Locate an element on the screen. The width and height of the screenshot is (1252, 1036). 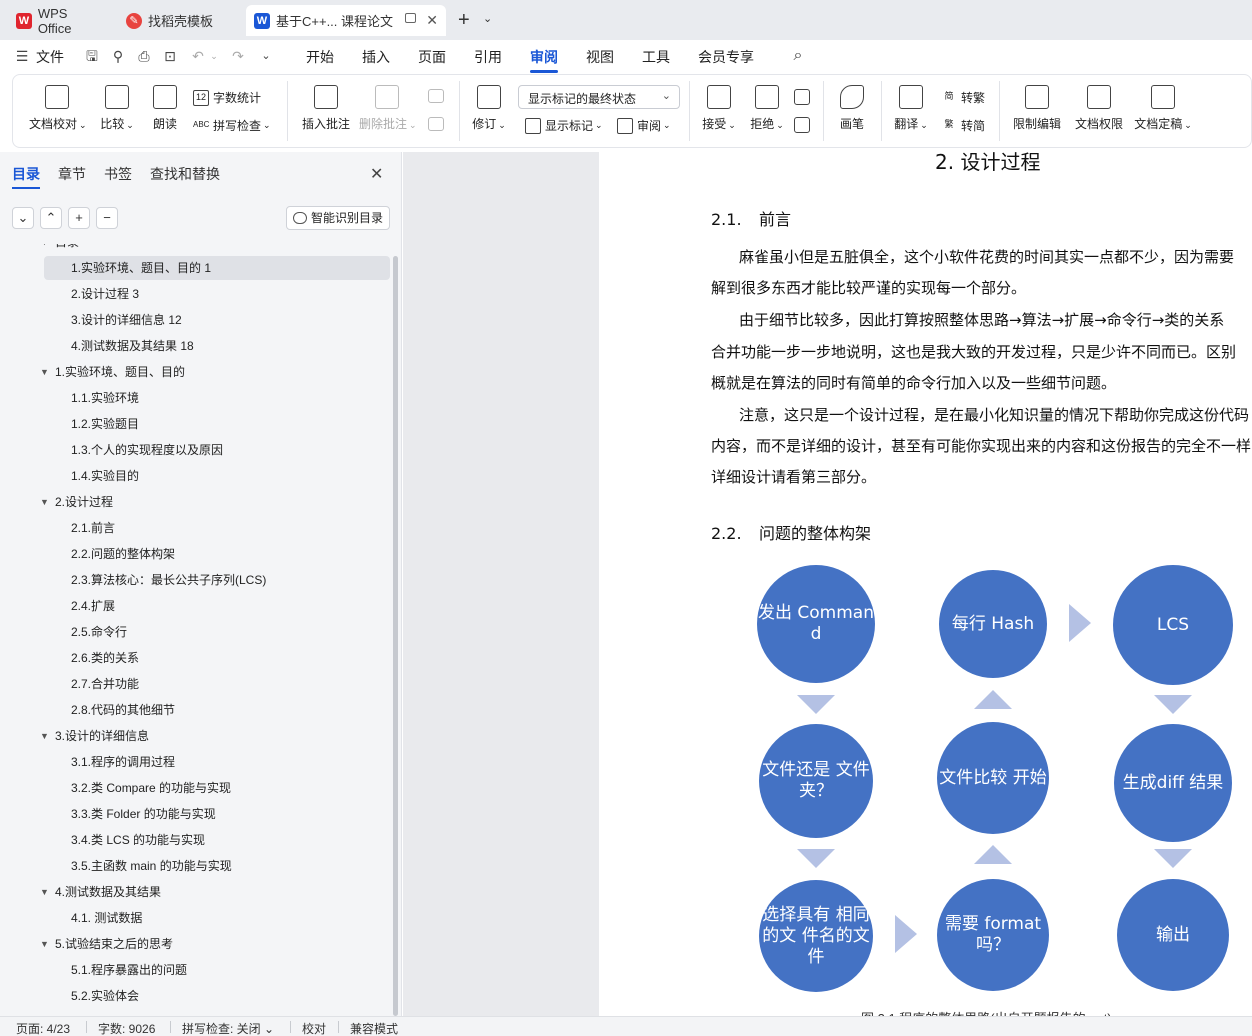
toc-subitem: 1.2.实验题目 is located at coordinates (217, 424).